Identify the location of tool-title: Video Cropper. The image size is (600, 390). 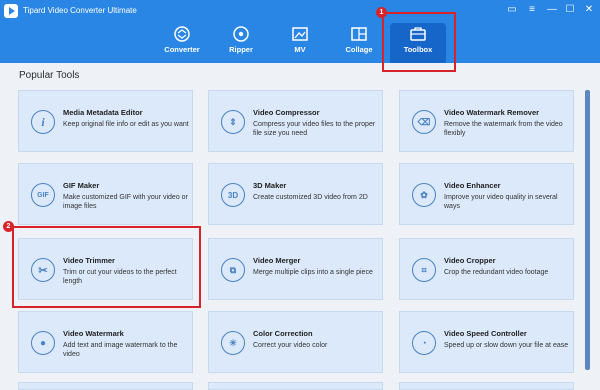
(470, 260).